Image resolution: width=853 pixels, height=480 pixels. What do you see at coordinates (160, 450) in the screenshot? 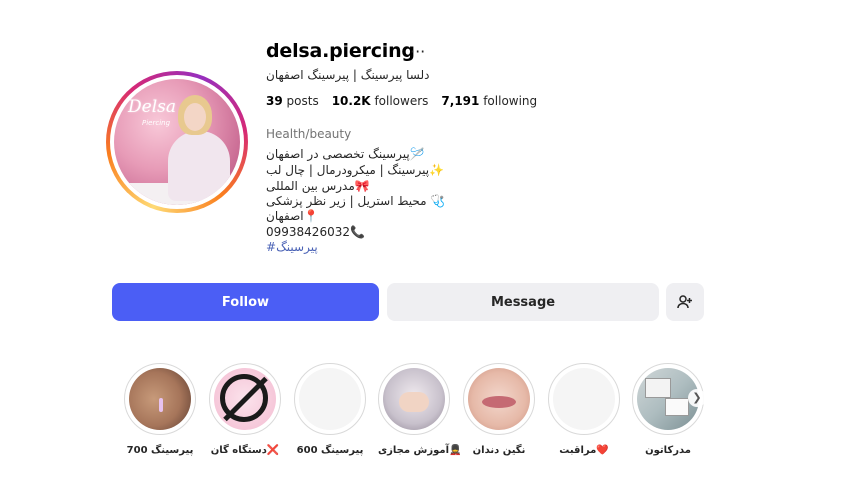
I see `highlight-label: پیرسینگ 700` at bounding box center [160, 450].